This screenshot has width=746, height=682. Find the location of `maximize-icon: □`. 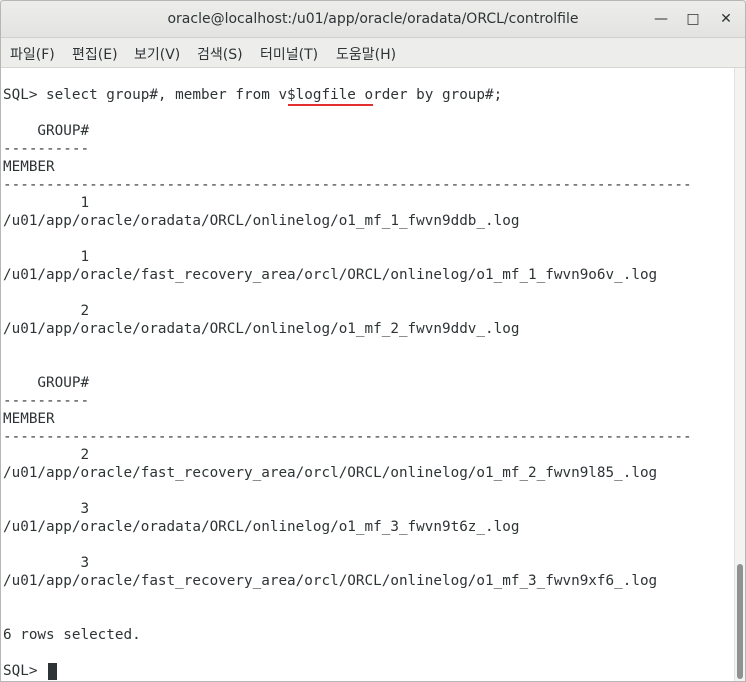

maximize-icon: □ is located at coordinates (693, 19).